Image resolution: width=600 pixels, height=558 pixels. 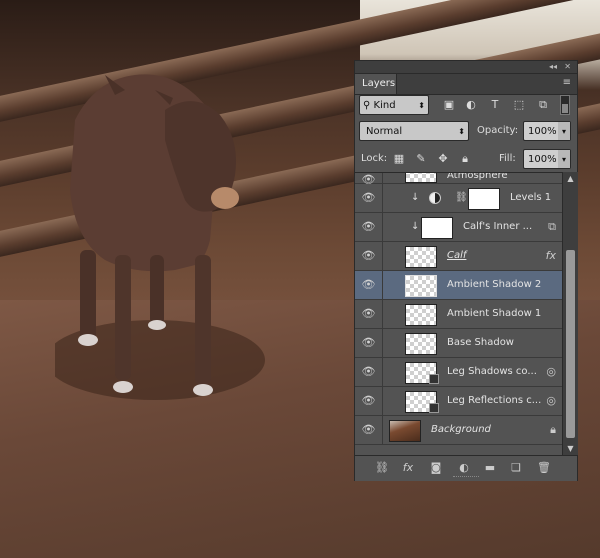 I want to click on mask-icon: ◙, so click(x=436, y=468).